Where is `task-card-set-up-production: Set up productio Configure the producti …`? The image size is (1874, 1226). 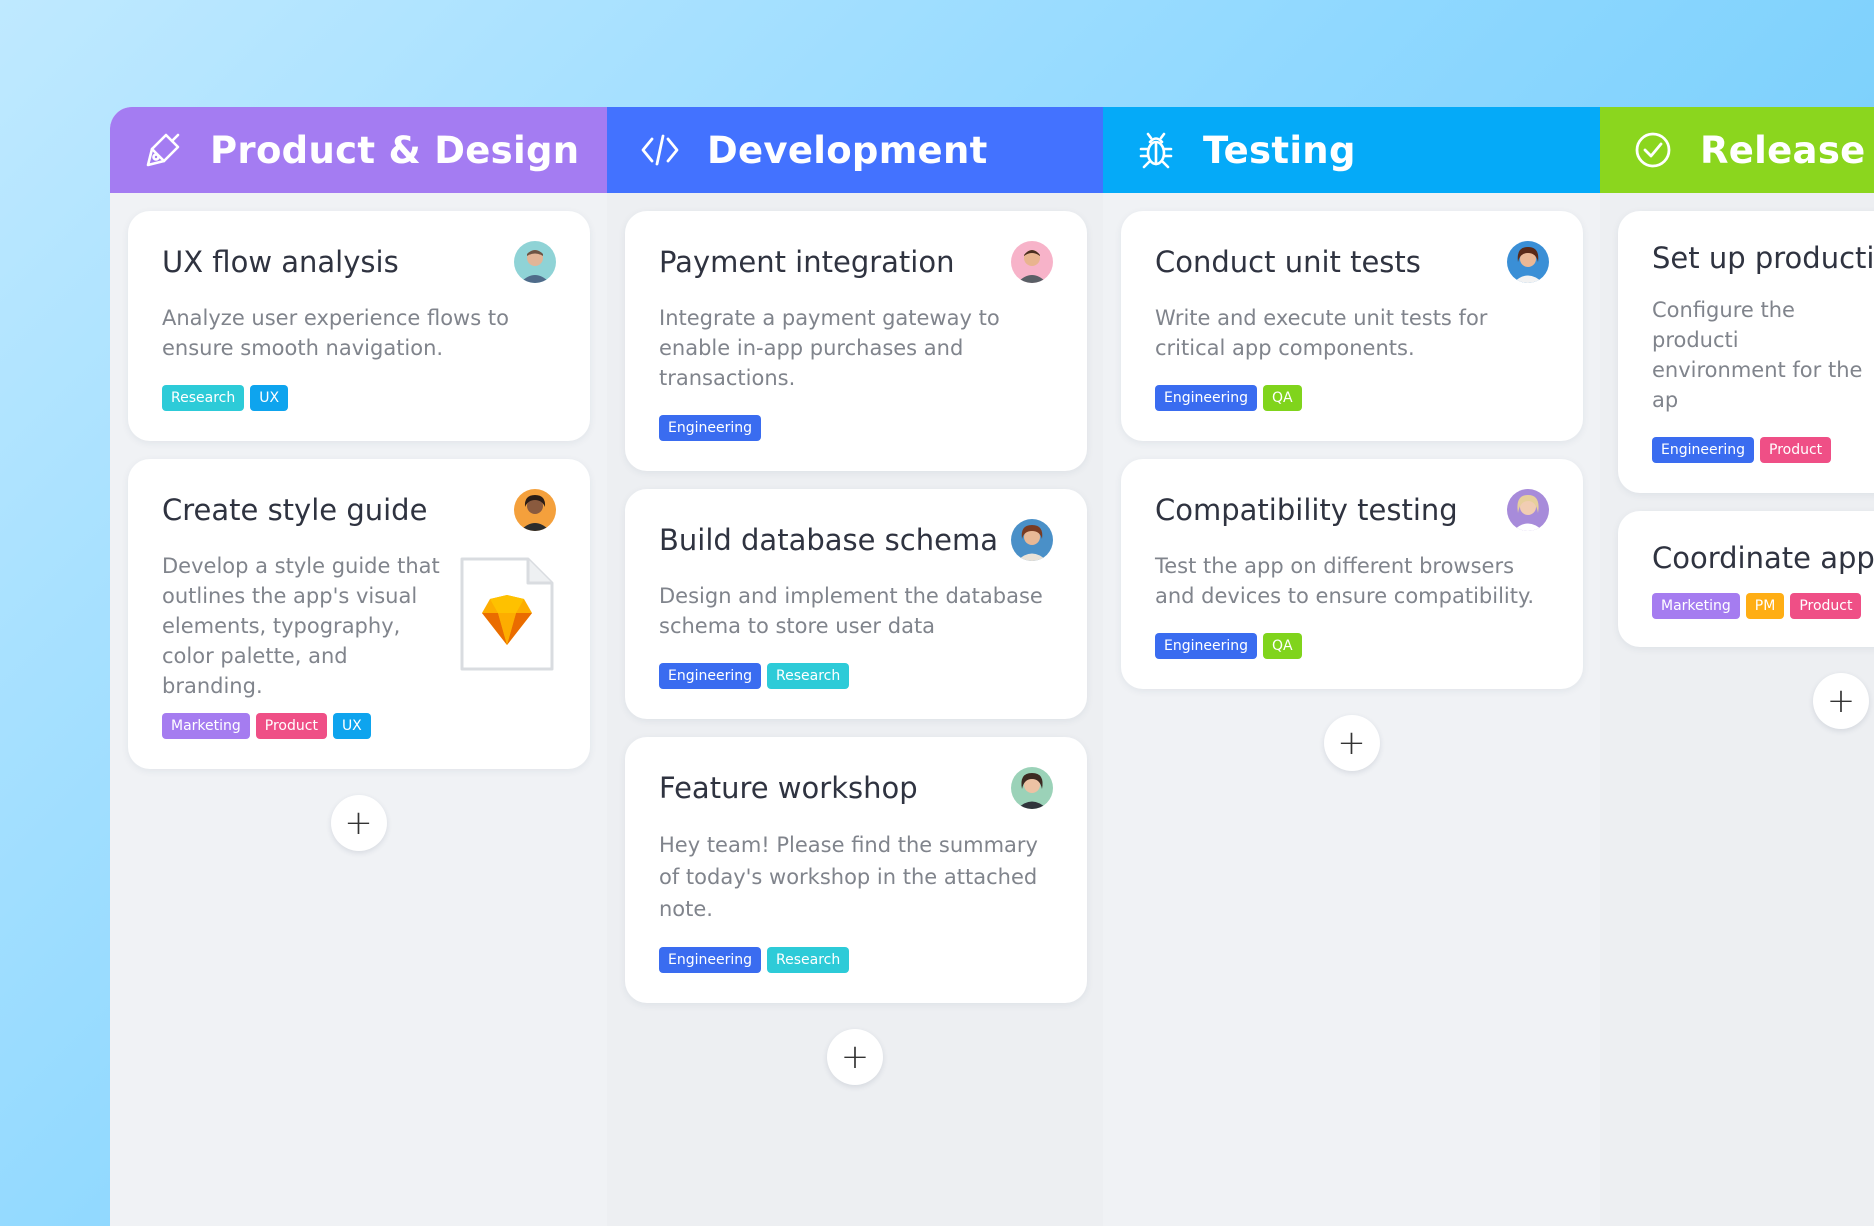
task-card-set-up-production: Set up productio Configure the producti … is located at coordinates (1746, 352).